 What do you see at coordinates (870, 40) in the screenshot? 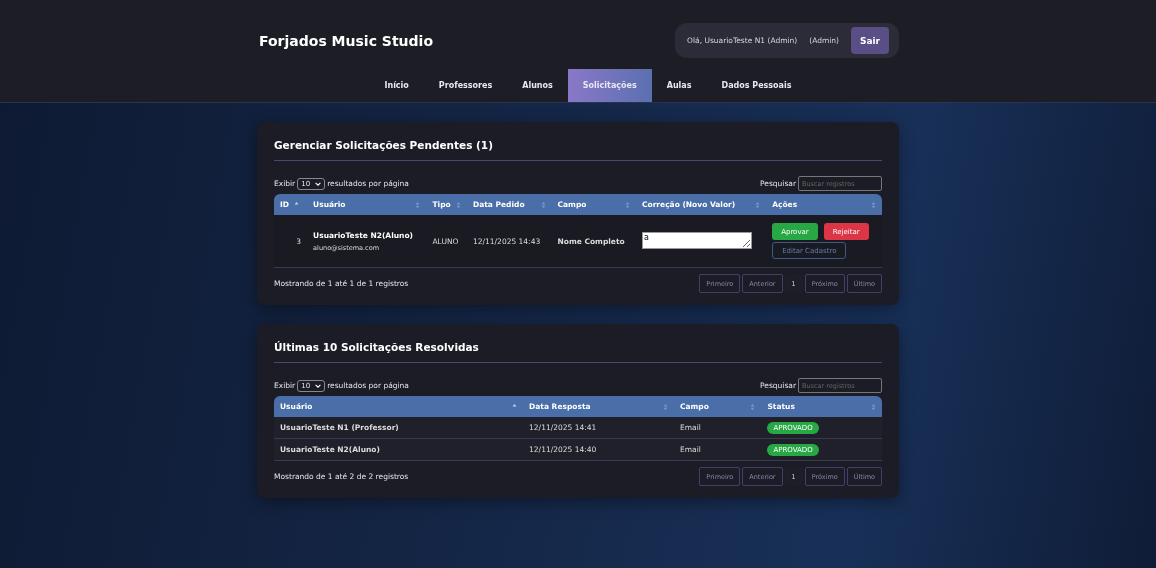
I see `logout-button: Sair` at bounding box center [870, 40].